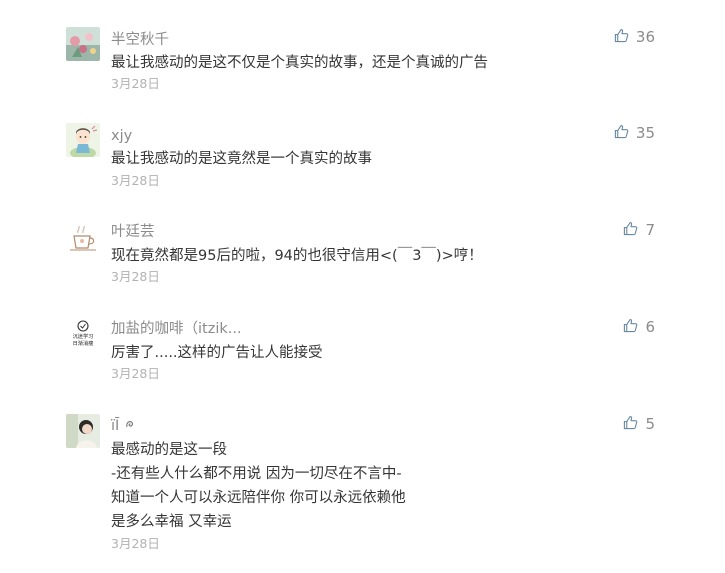  Describe the element at coordinates (130, 425) in the screenshot. I see `nickname-badge-icon` at that location.